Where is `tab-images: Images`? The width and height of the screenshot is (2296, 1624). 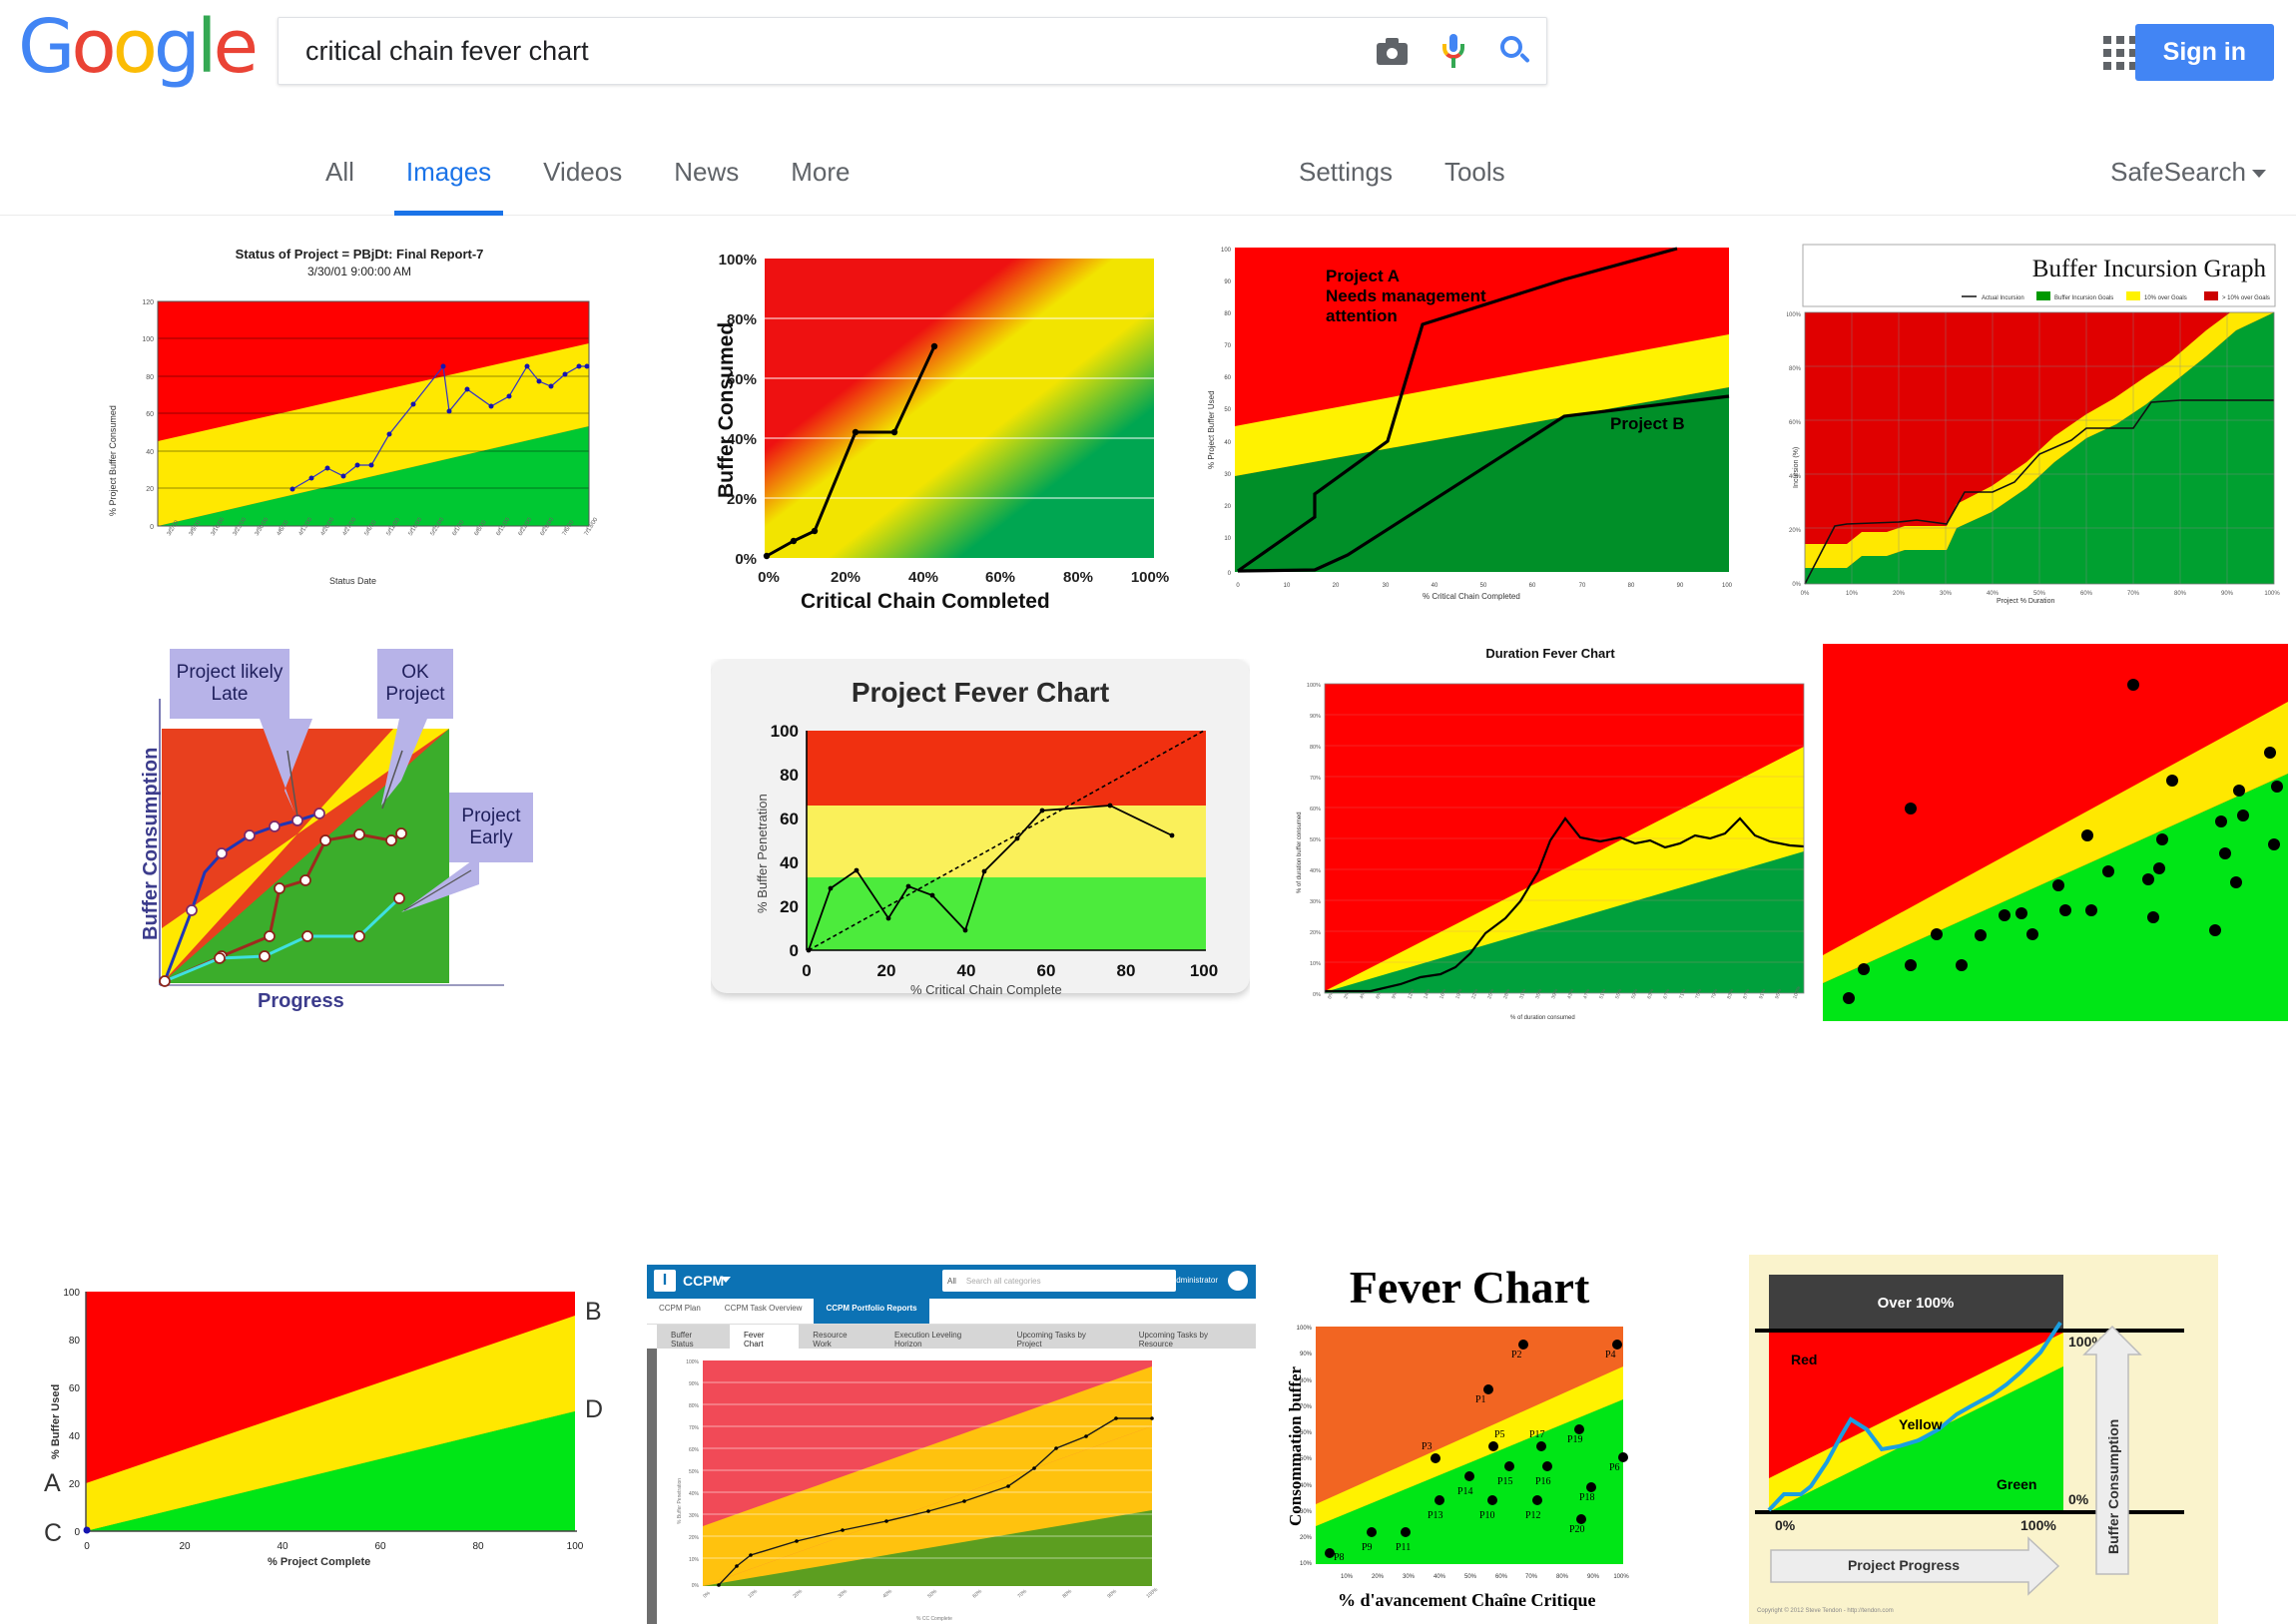
tab-images: Images is located at coordinates (449, 174).